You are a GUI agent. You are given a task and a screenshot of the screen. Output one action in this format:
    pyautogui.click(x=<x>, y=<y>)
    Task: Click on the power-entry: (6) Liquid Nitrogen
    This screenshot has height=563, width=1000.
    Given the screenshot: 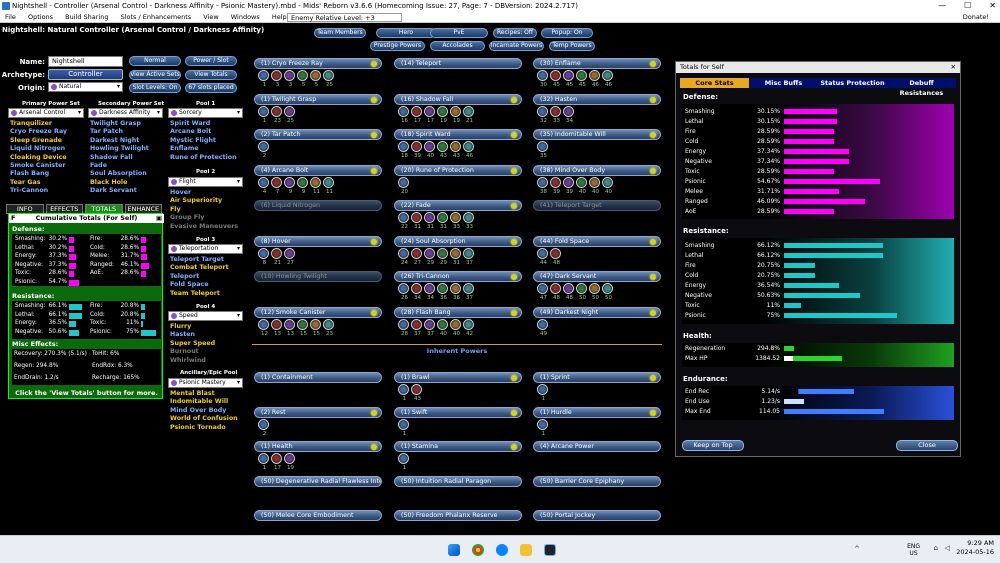 What is the action you would take?
    pyautogui.click(x=318, y=205)
    